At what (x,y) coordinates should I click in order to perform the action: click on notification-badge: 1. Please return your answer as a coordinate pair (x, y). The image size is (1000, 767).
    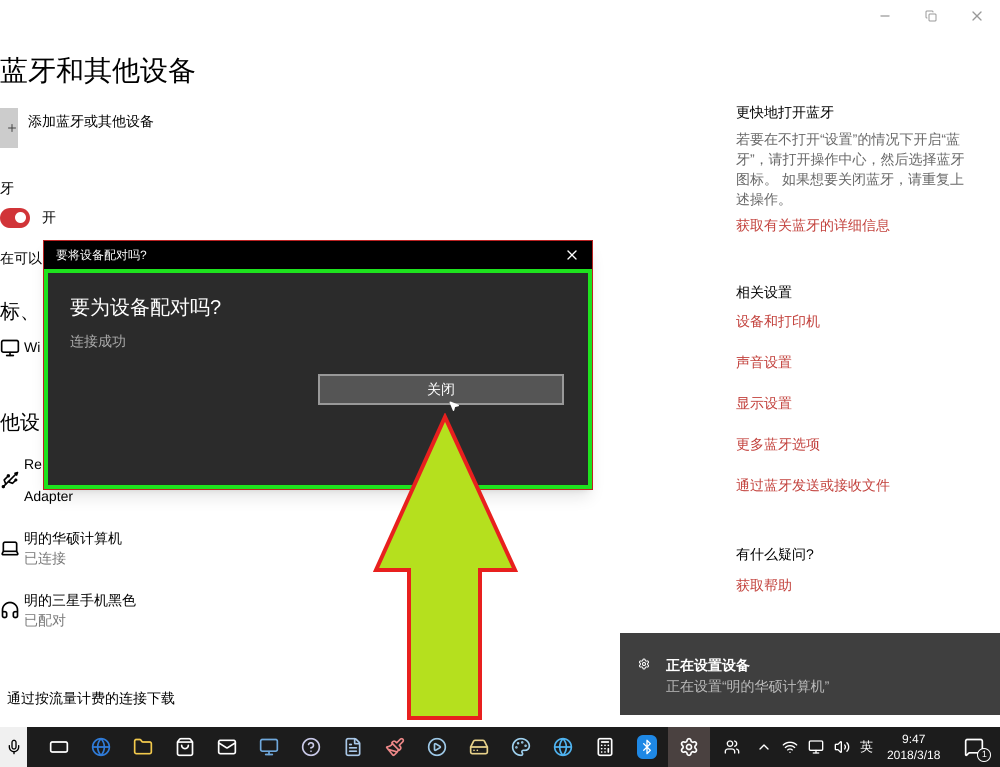
    Looking at the image, I should click on (984, 755).